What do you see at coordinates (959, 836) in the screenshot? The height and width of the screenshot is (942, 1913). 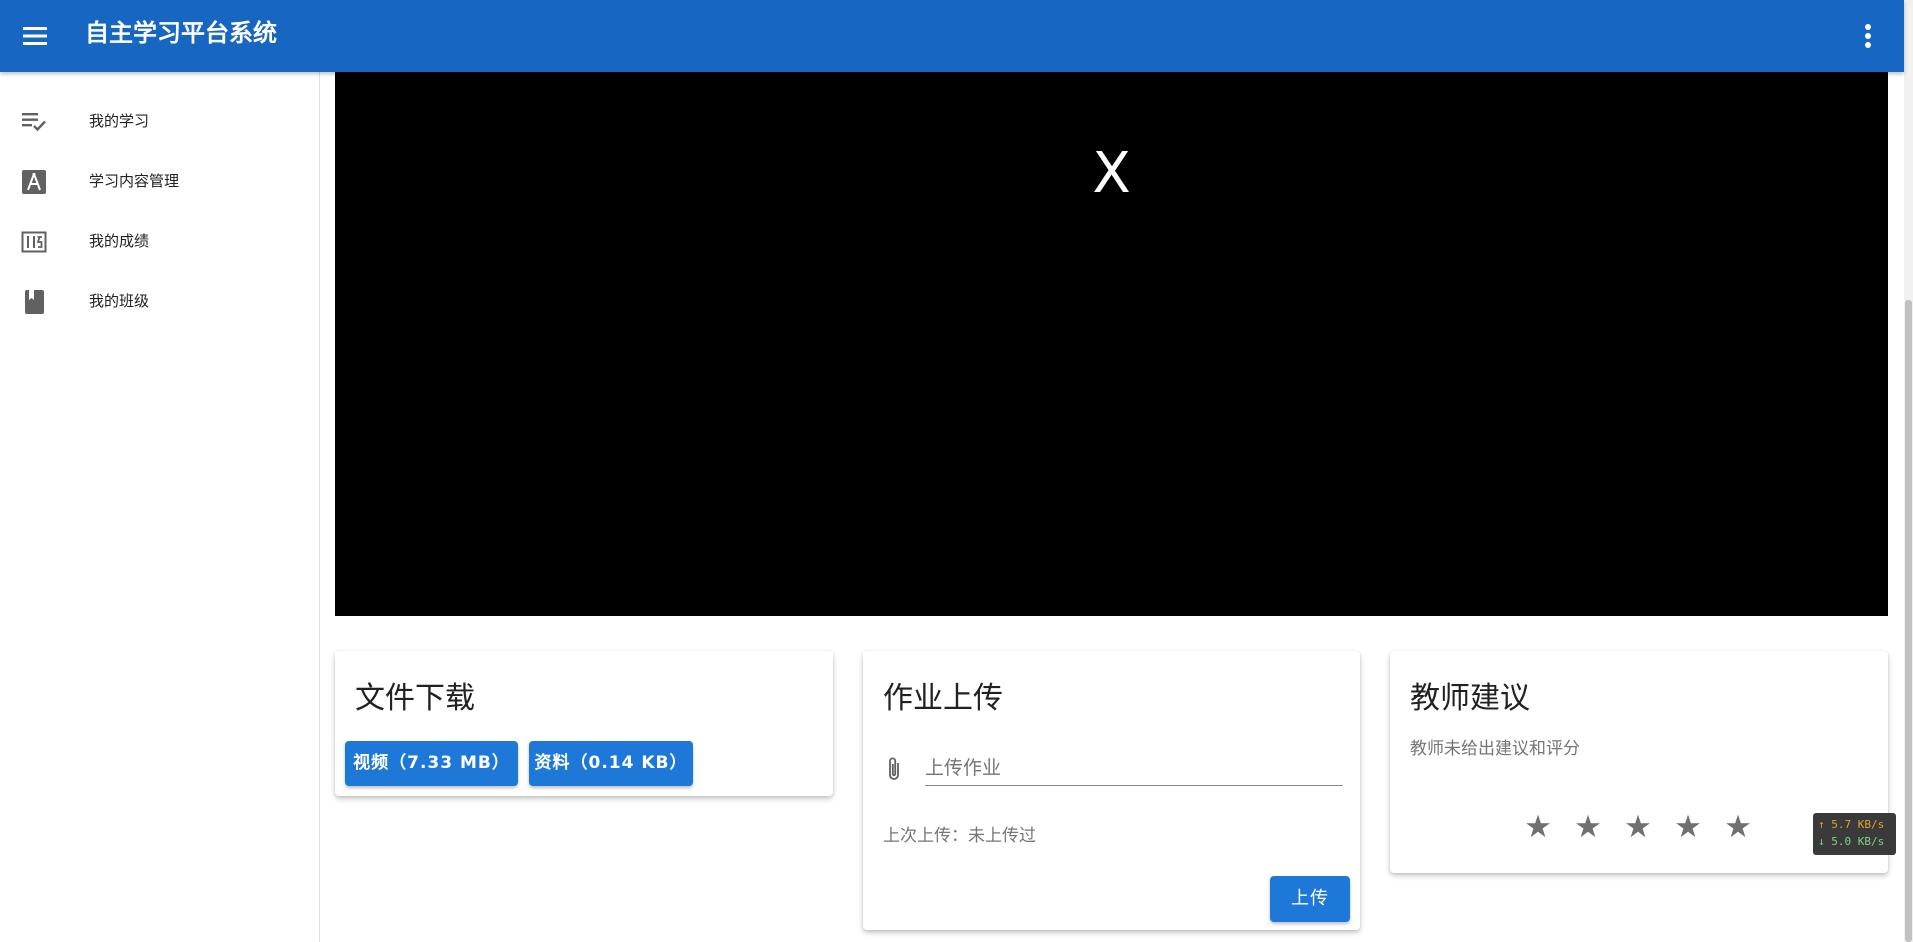 I see `last-upload-text: 上次上传：未上传过` at bounding box center [959, 836].